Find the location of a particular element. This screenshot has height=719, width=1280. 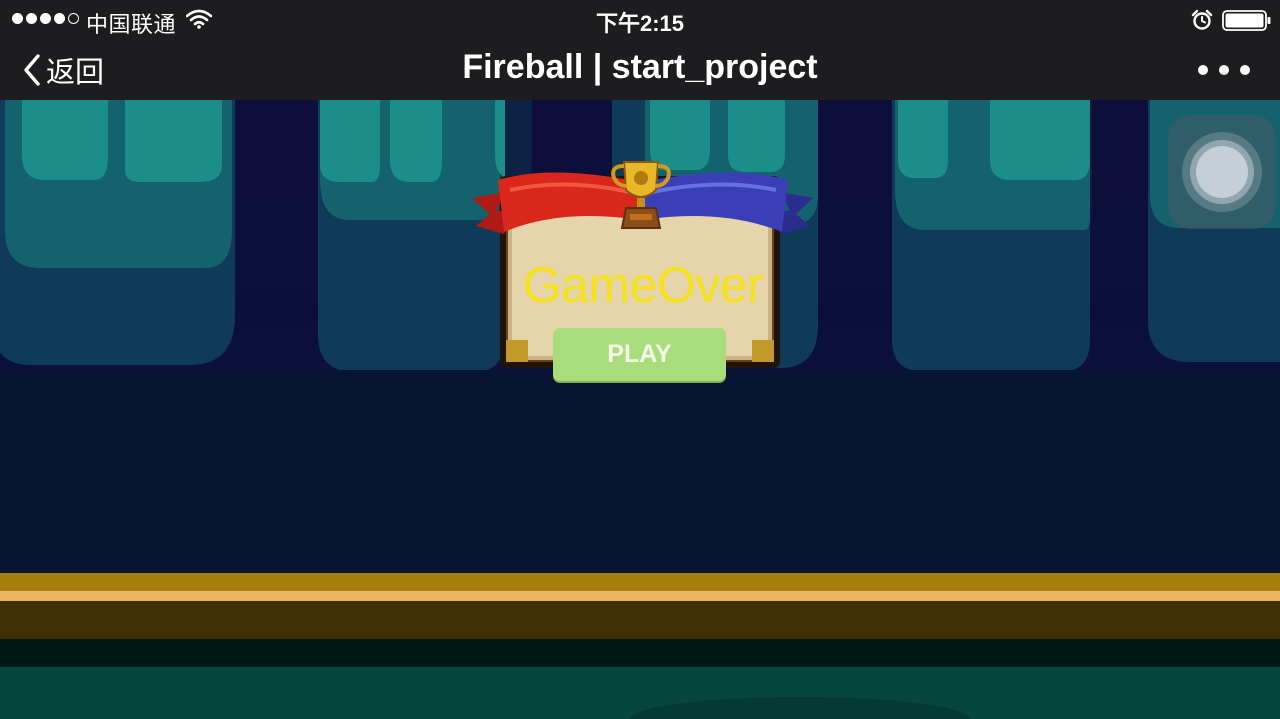

more-dots-icon is located at coordinates (1224, 70).